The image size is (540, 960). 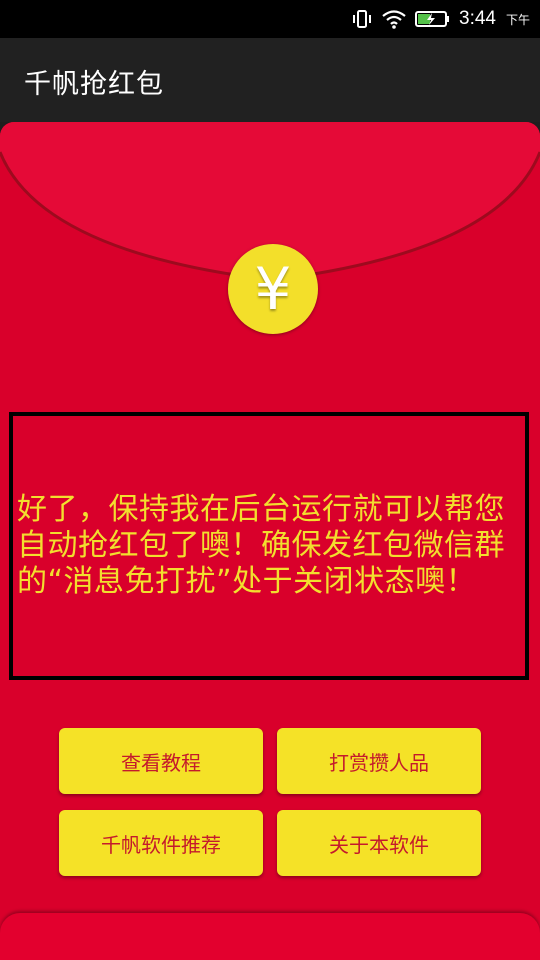 I want to click on vibrate-icon, so click(x=362, y=19).